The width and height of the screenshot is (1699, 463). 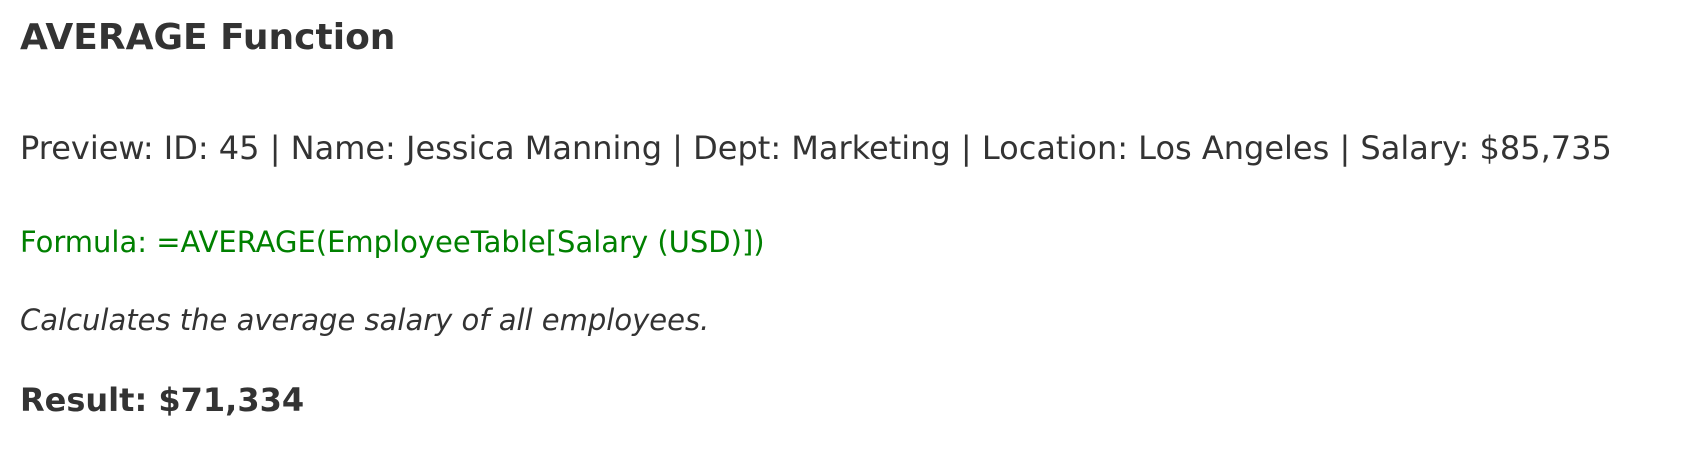 What do you see at coordinates (208, 37) in the screenshot?
I see `page-title: AVERAGE Function` at bounding box center [208, 37].